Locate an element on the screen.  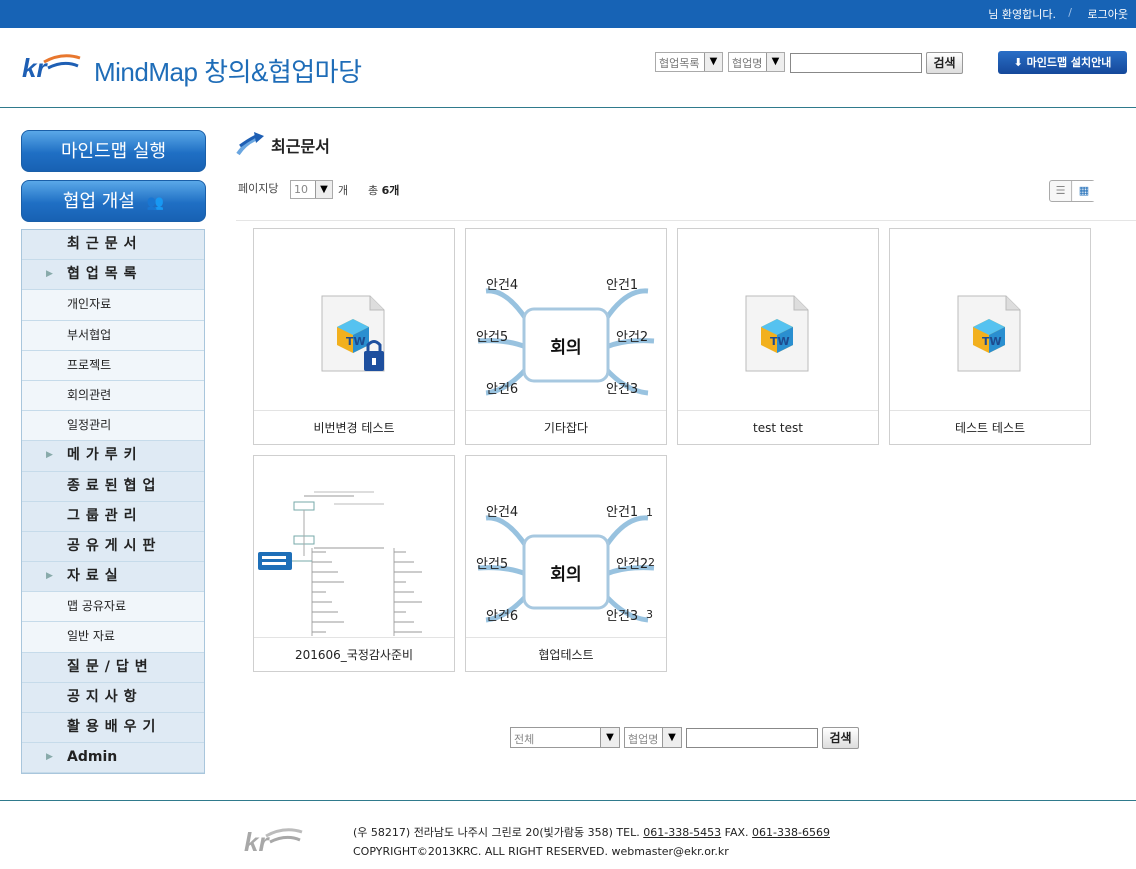
sidebar-item: 질문/답변 is located at coordinates (113, 667).